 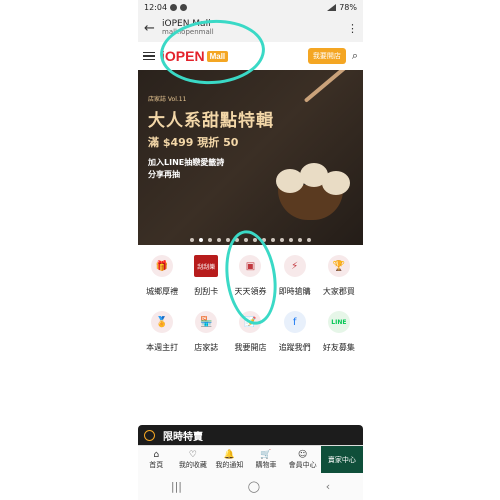 I want to click on coupon-icon: ▣, so click(x=250, y=266).